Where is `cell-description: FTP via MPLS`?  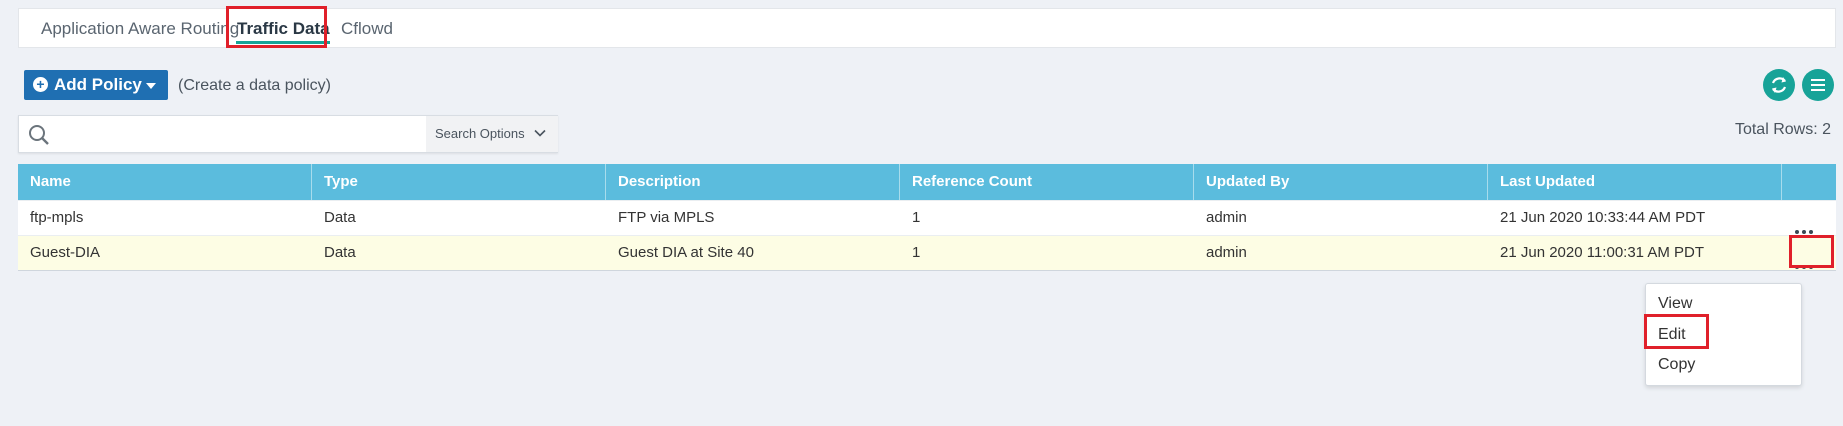 cell-description: FTP via MPLS is located at coordinates (666, 217).